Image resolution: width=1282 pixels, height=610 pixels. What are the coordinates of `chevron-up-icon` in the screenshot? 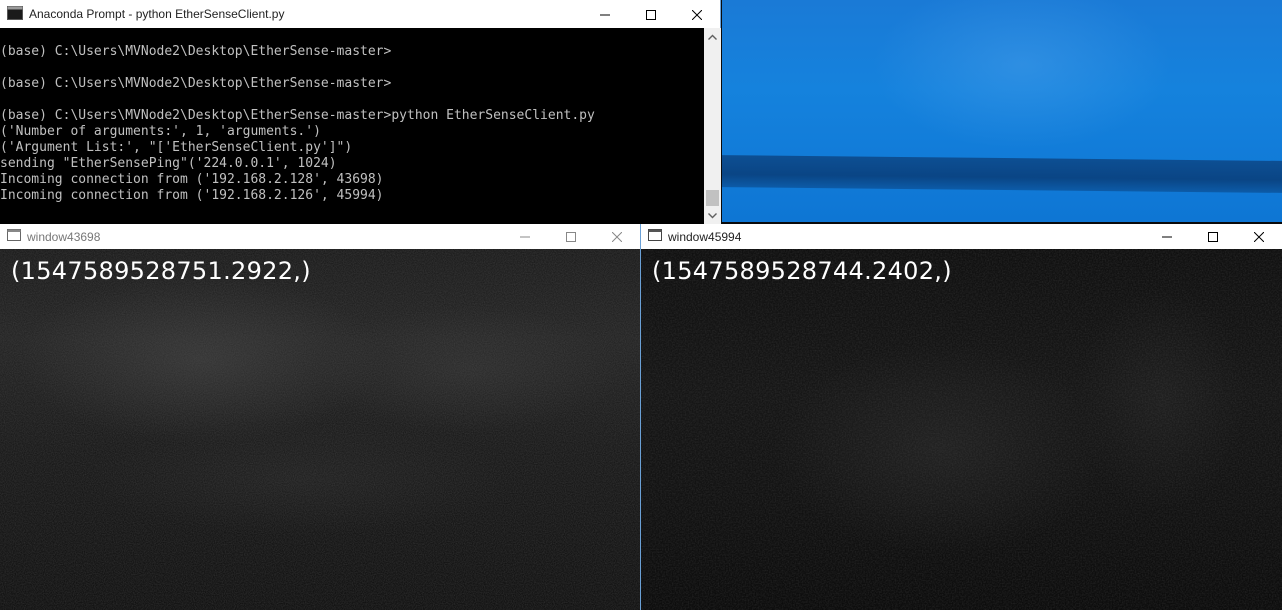 It's located at (712, 37).